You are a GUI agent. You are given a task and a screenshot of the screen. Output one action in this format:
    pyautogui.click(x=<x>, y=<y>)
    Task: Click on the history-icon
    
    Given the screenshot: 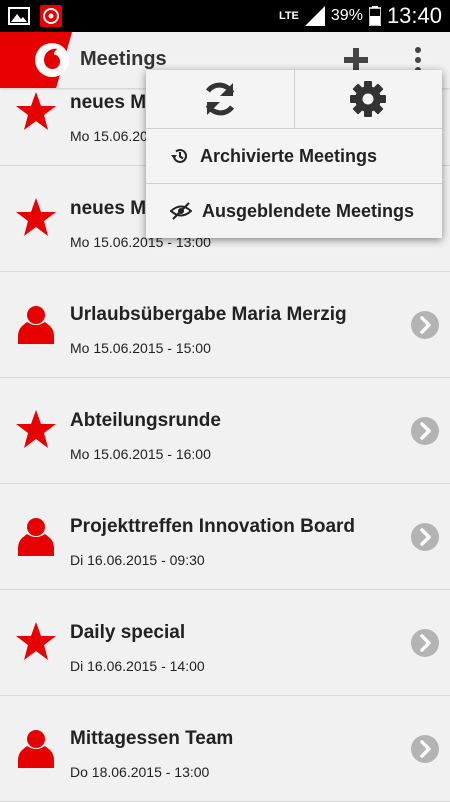 What is the action you would take?
    pyautogui.click(x=179, y=155)
    